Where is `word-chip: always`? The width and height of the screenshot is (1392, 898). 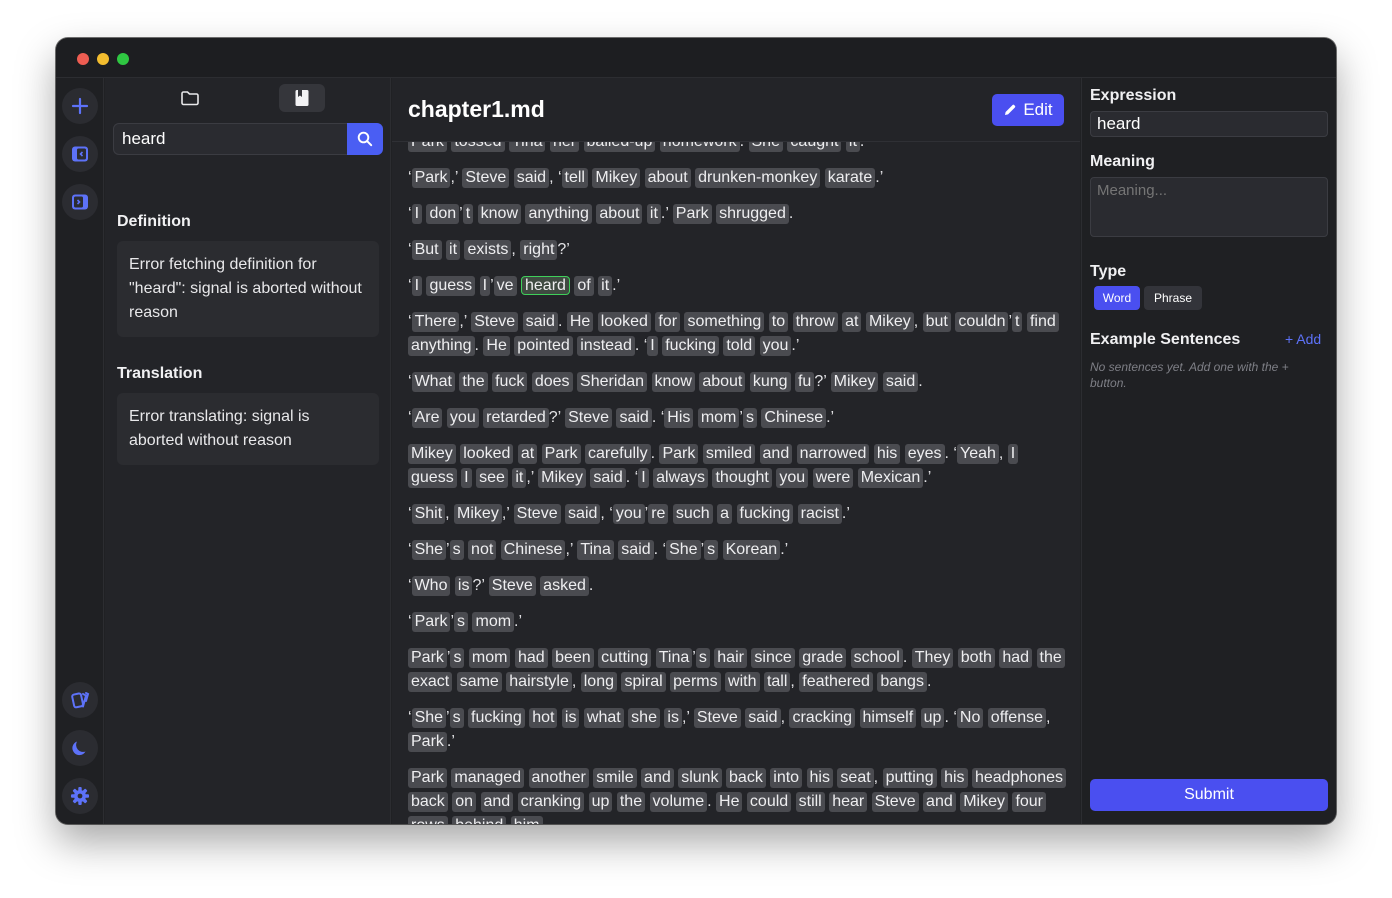 word-chip: always is located at coordinates (681, 478).